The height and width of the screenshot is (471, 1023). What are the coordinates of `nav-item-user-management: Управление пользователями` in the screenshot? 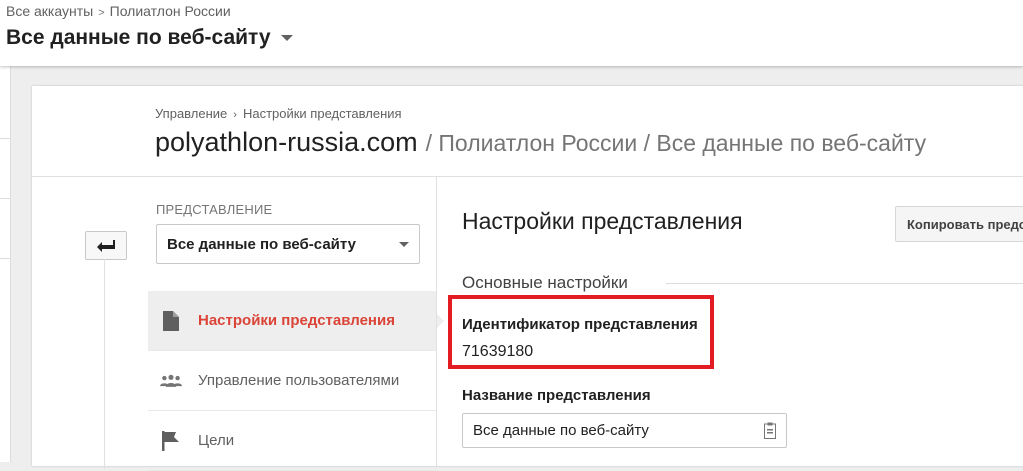 It's located at (292, 381).